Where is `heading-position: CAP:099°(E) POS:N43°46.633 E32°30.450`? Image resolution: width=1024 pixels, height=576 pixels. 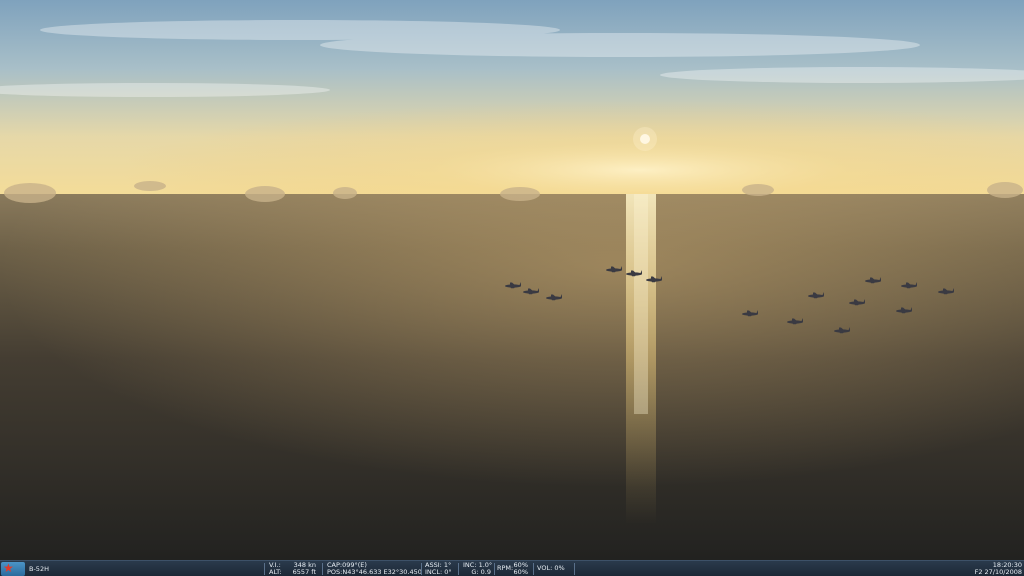 heading-position: CAP:099°(E) POS:N43°46.633 E32°30.450 is located at coordinates (373, 568).